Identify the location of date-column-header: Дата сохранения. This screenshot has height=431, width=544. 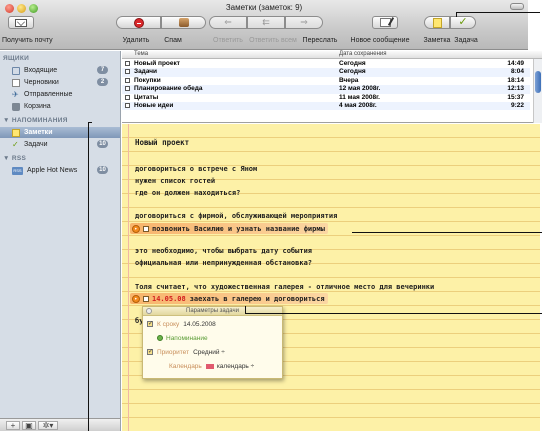
(363, 54).